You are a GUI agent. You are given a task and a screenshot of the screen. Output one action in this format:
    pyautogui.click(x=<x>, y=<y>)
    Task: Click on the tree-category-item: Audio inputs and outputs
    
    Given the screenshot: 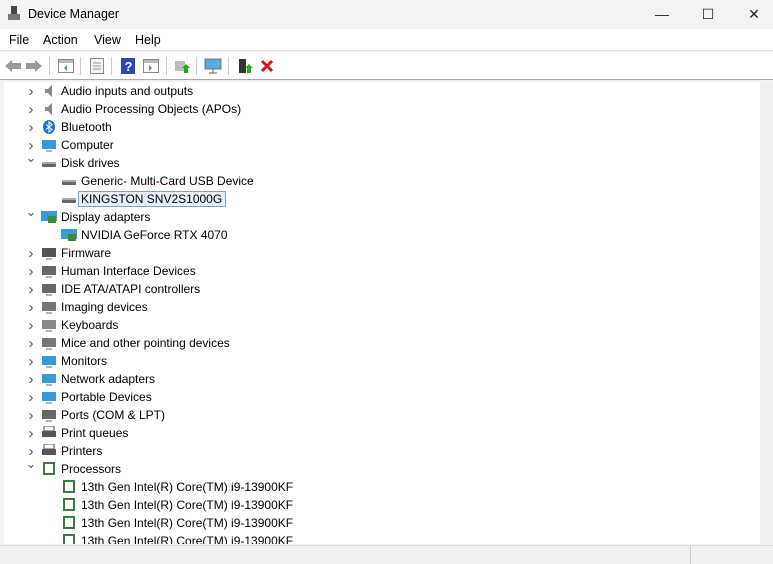 What is the action you would take?
    pyautogui.click(x=117, y=91)
    